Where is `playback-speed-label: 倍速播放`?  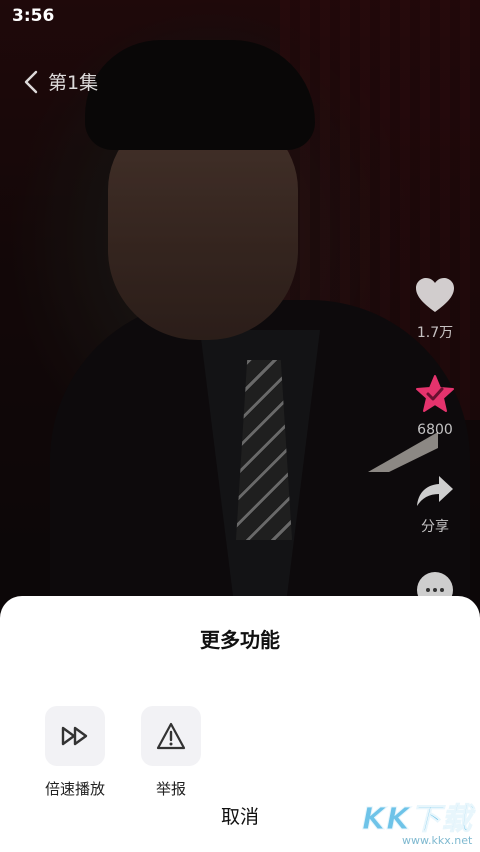
playback-speed-label: 倍速播放 is located at coordinates (74, 789).